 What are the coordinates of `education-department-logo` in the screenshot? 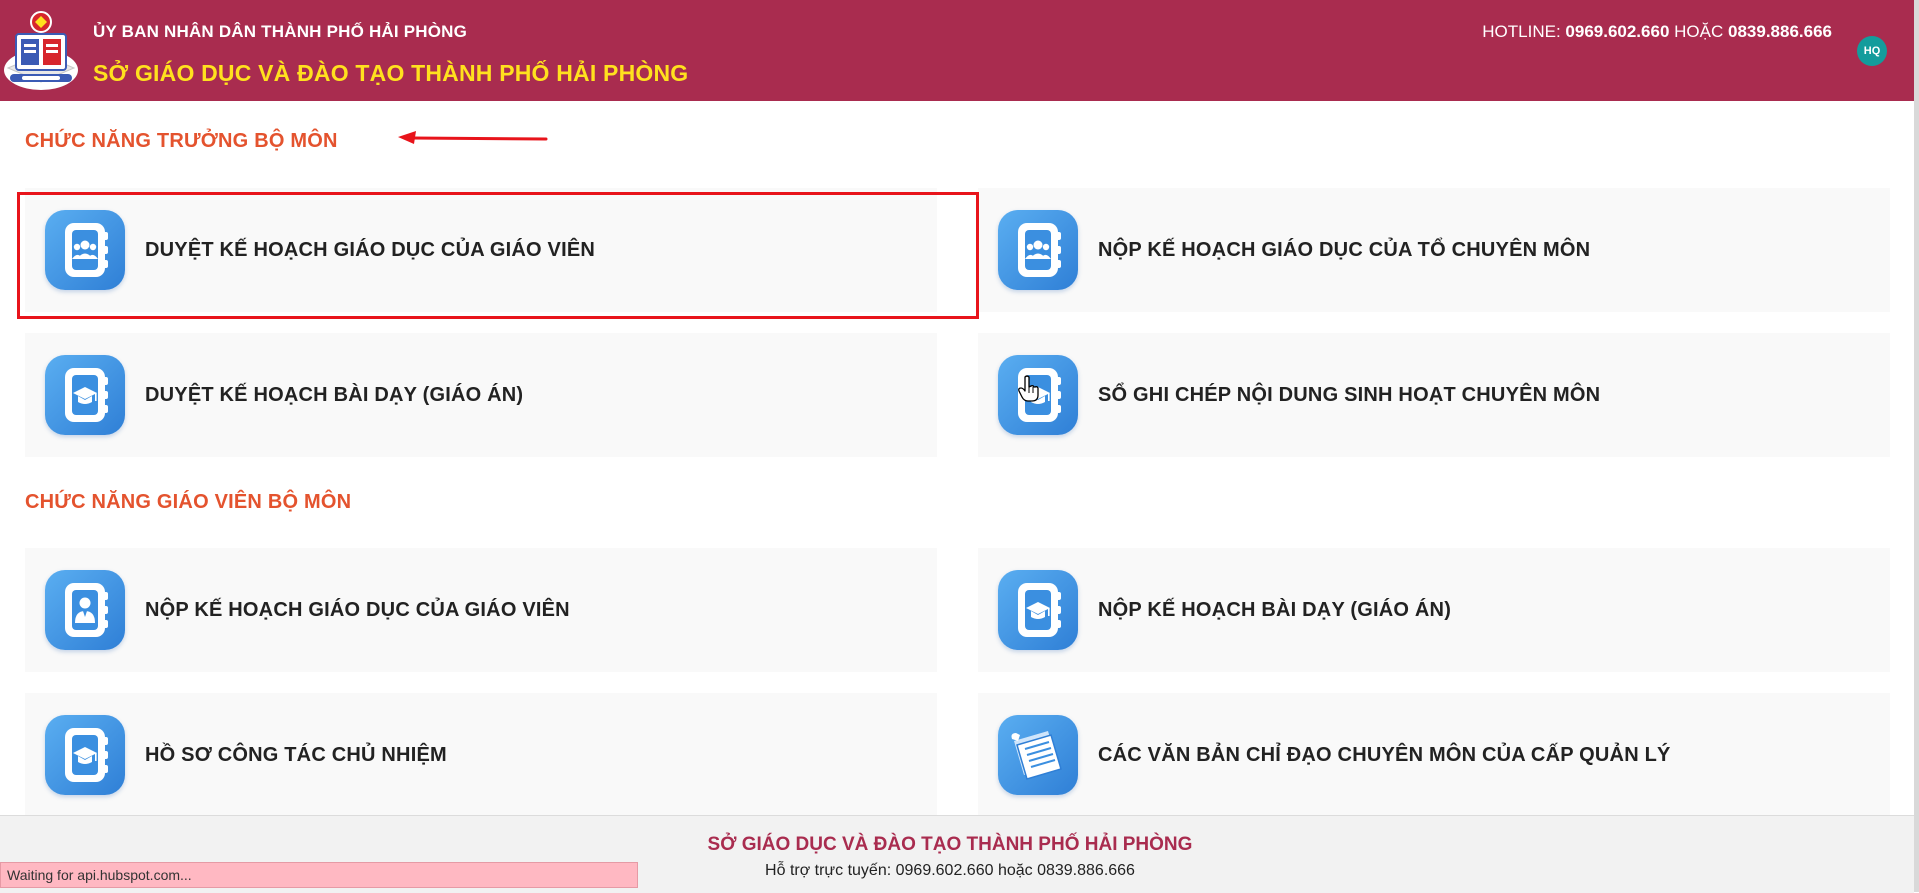 It's located at (41, 50).